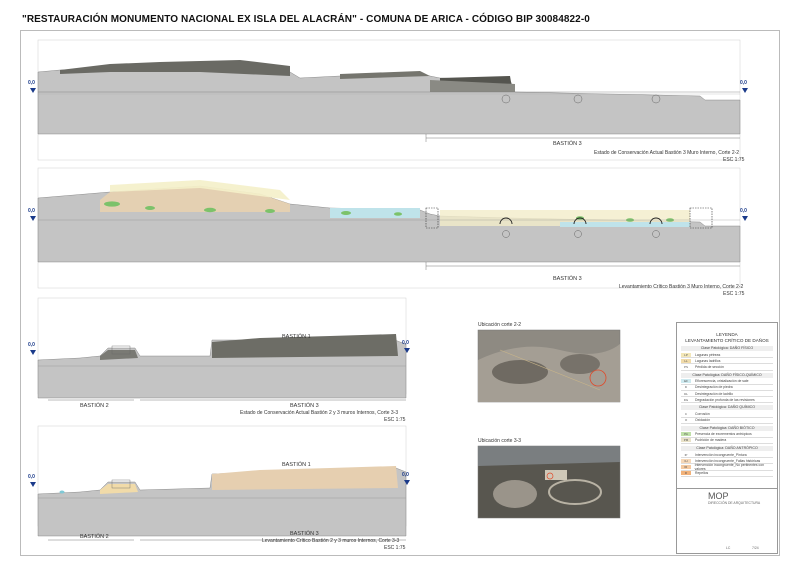  Describe the element at coordinates (686, 360) in the screenshot. I see `legend-swatch: LL` at that location.